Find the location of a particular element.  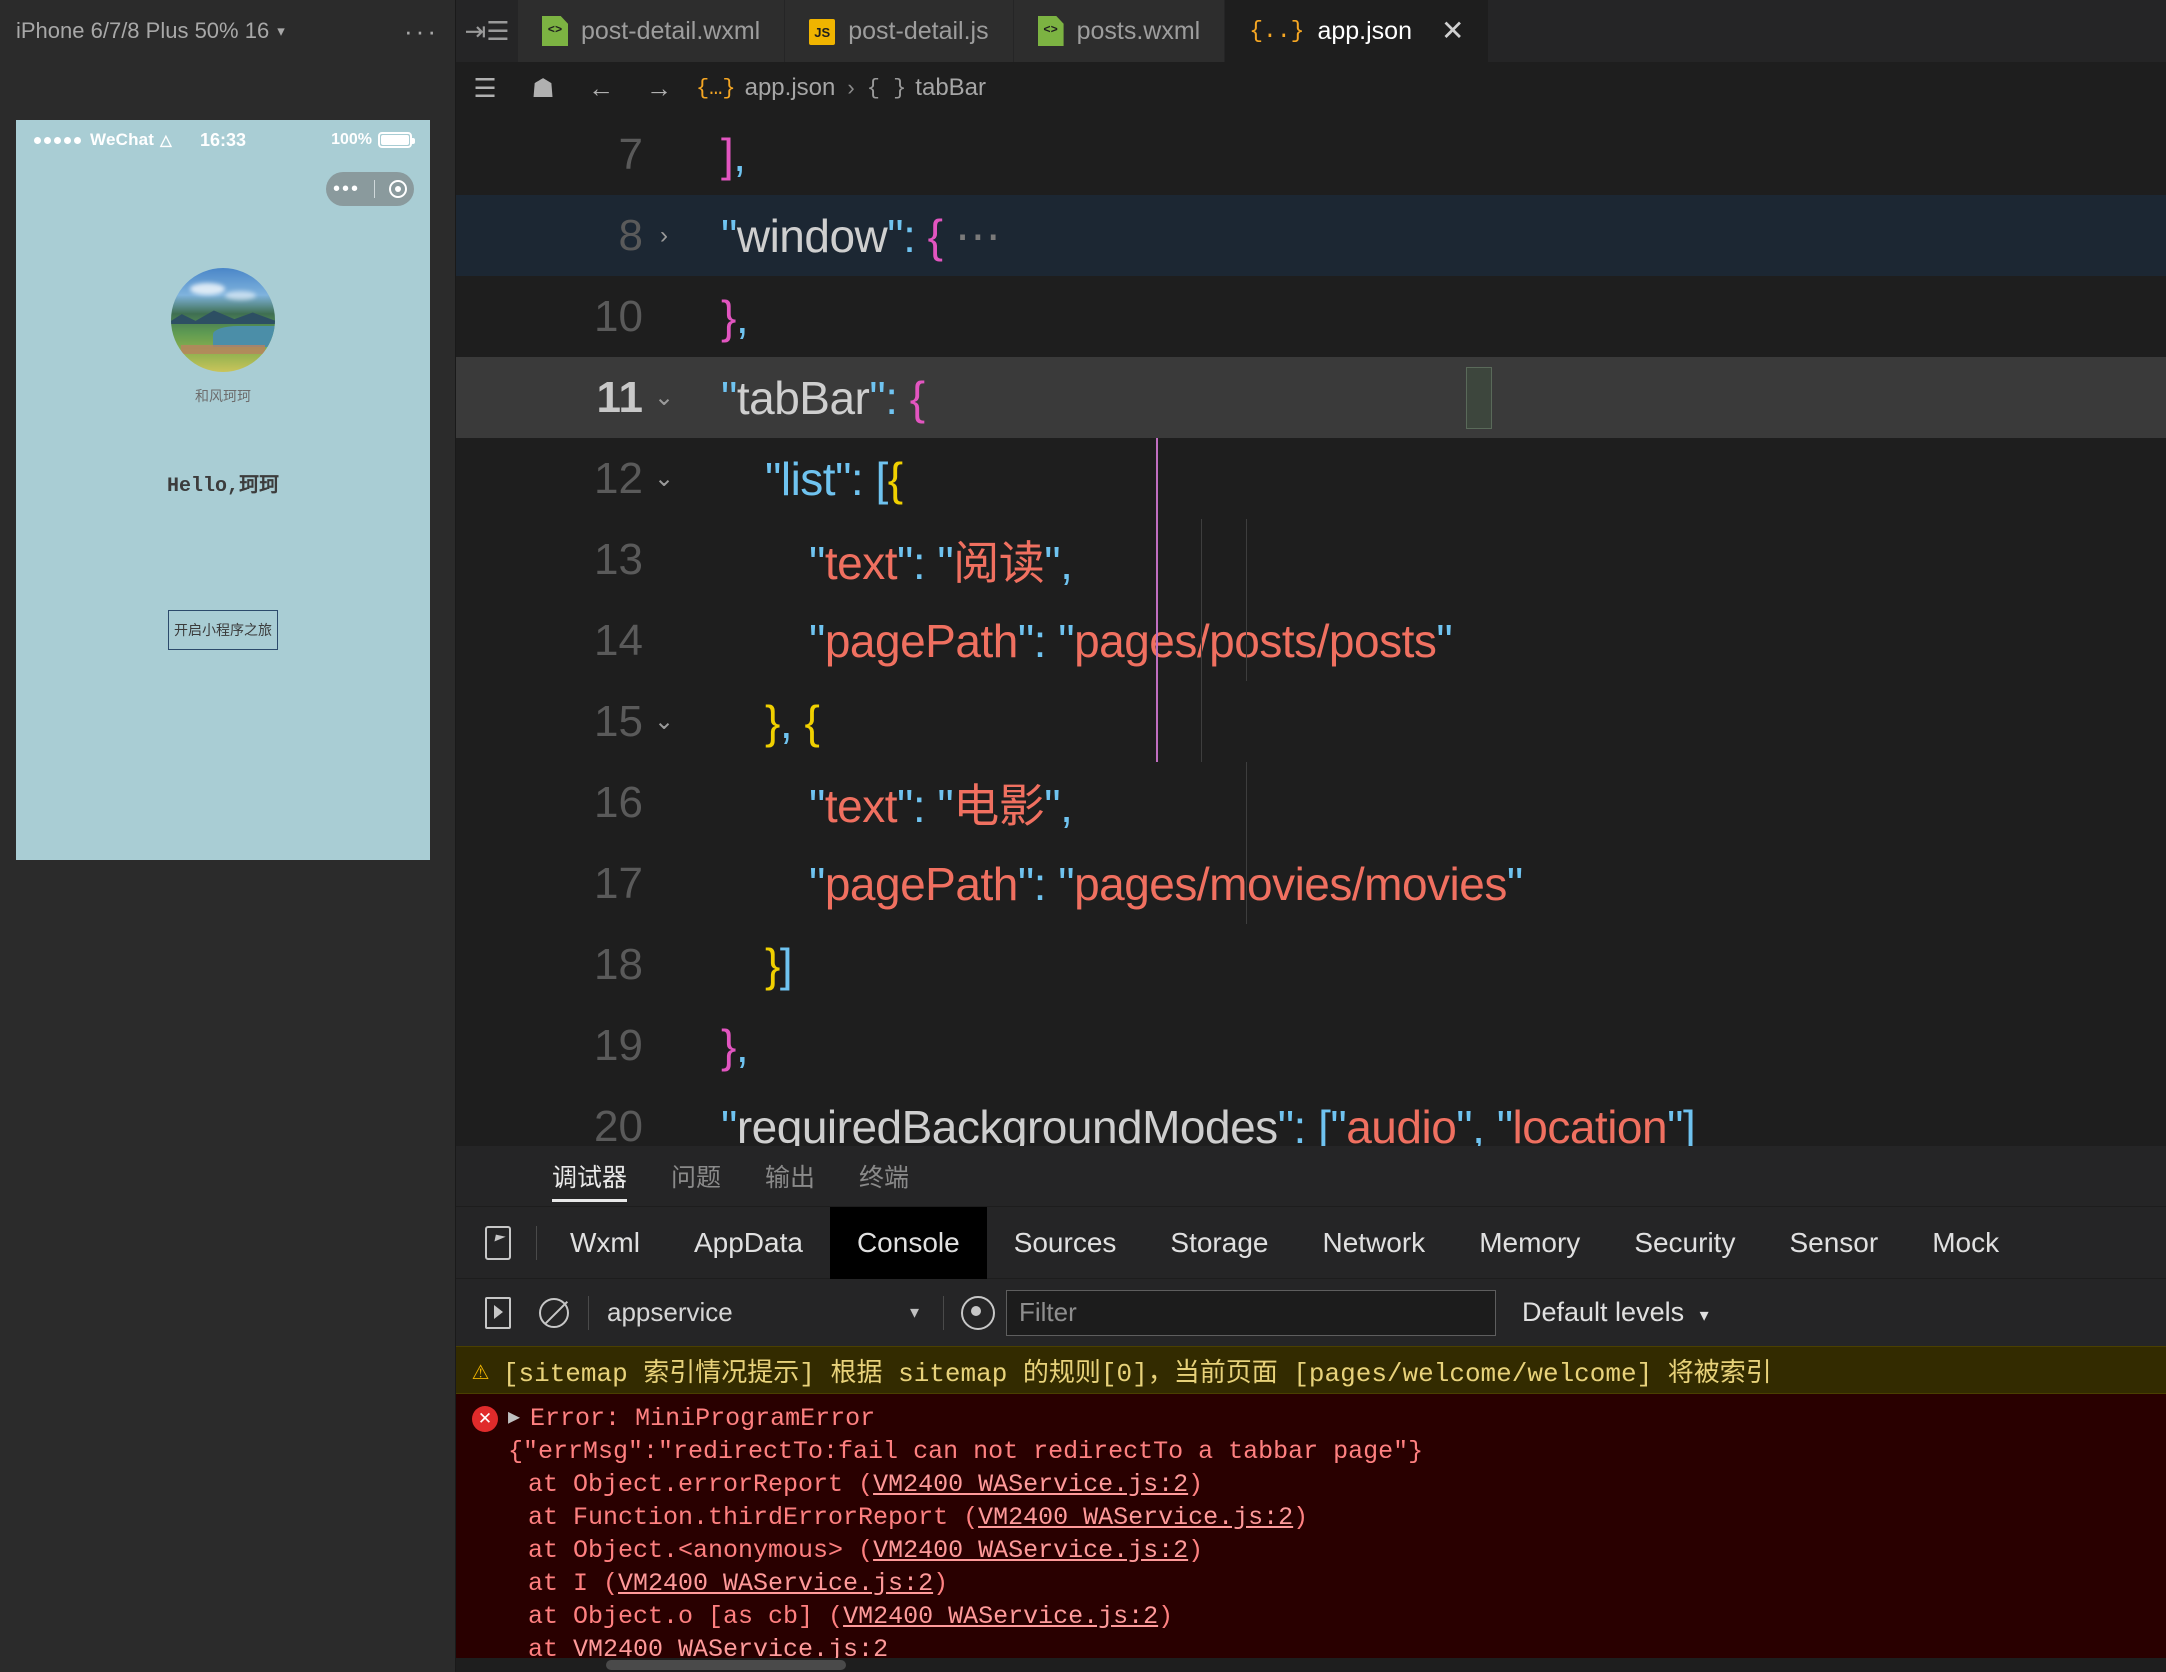

devtools-tab: Memory is located at coordinates (1529, 1243).